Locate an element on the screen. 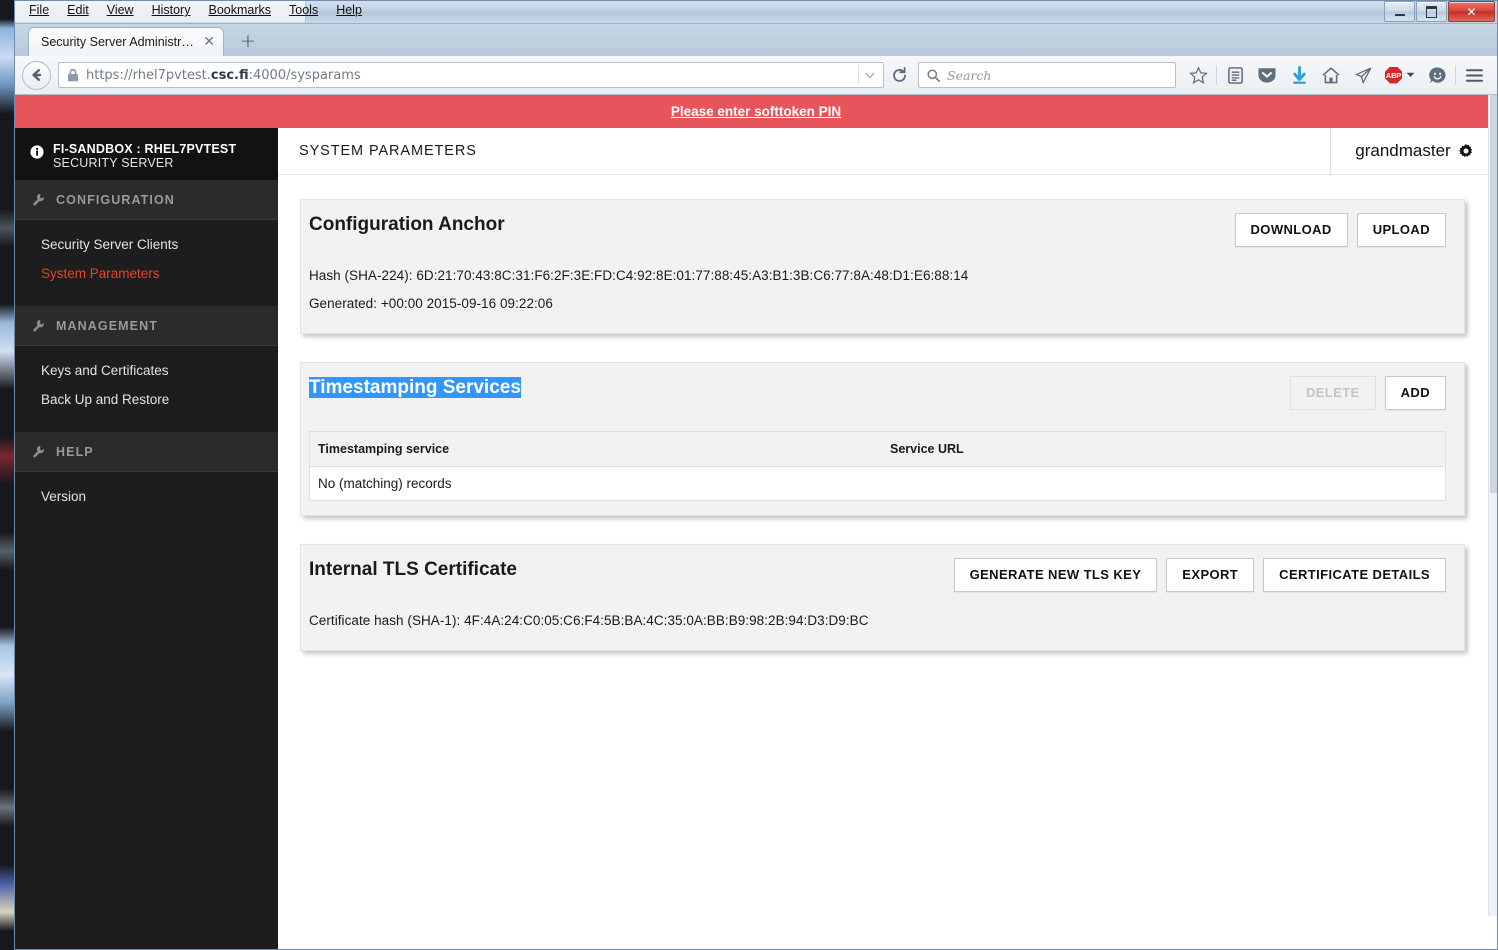 Image resolution: width=1498 pixels, height=950 pixels. content-header: SYSTEM PARAMETERS grandmaster is located at coordinates (888, 151).